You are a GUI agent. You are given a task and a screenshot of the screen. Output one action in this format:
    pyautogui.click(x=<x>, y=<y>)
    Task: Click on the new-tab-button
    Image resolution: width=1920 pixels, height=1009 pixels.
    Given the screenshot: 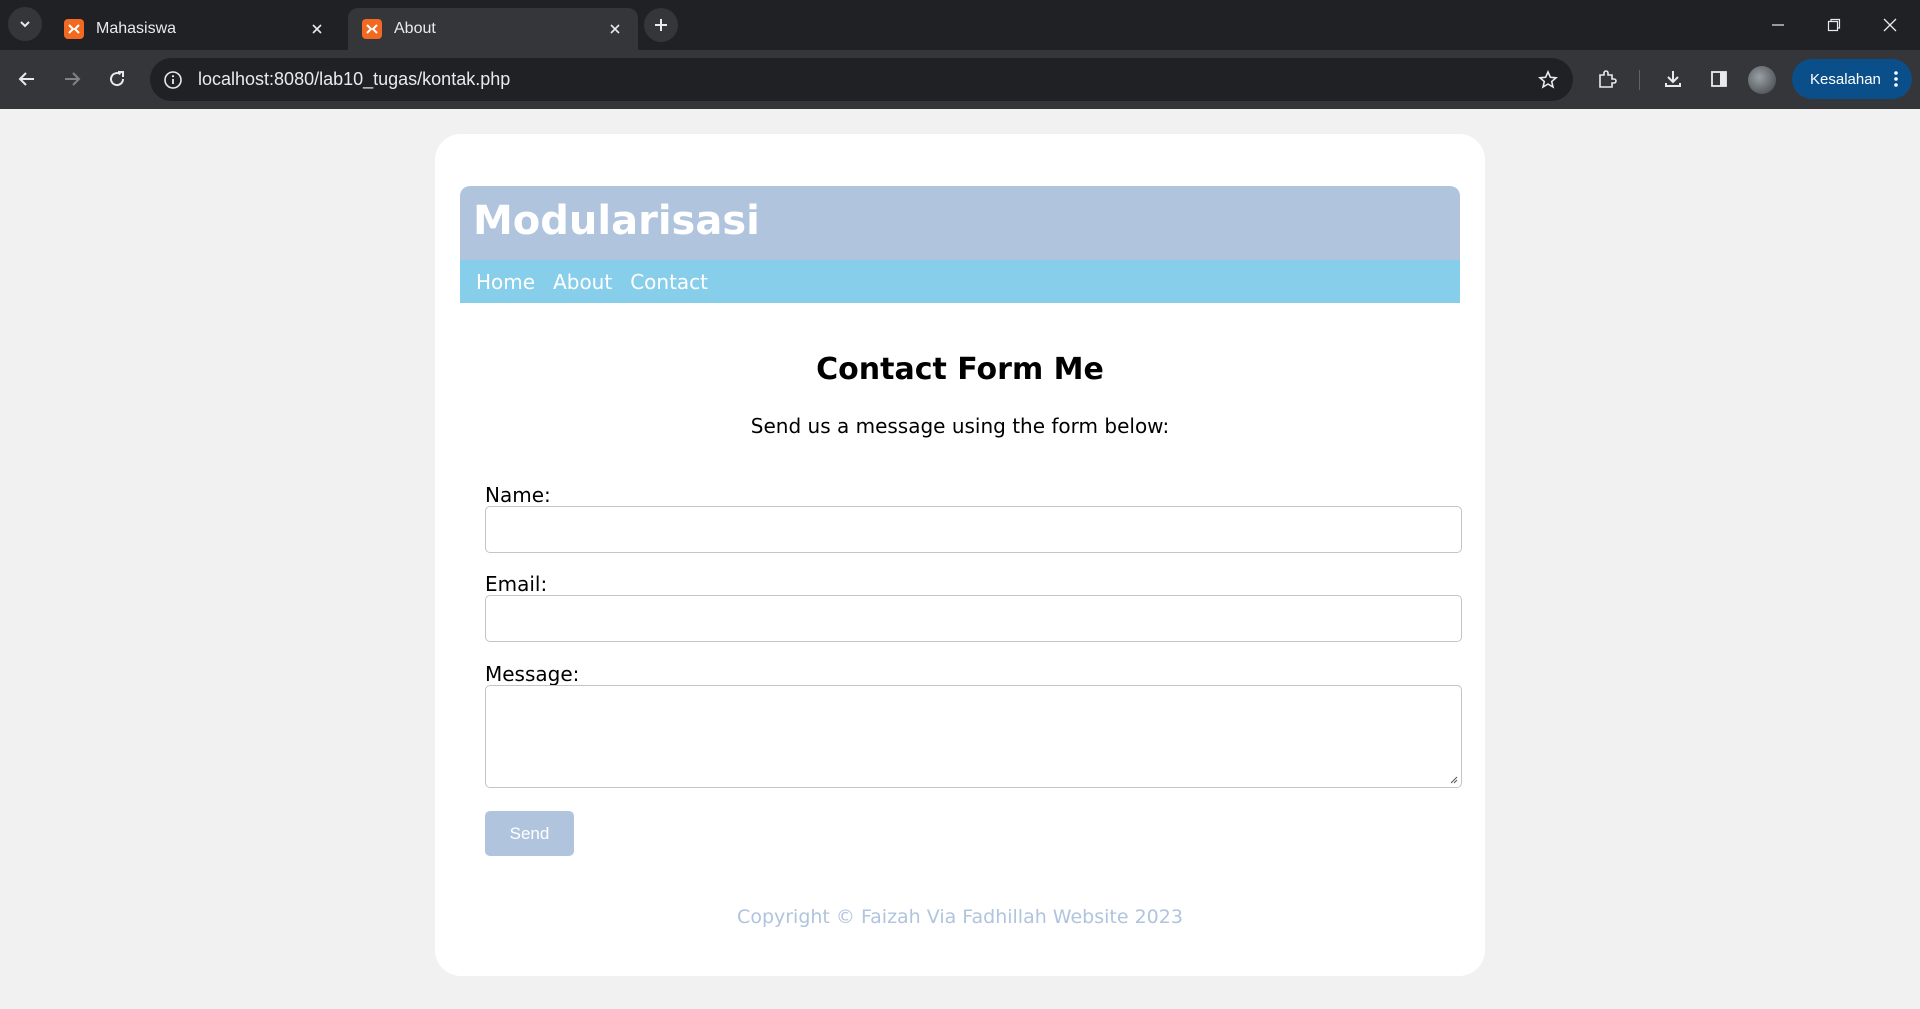 What is the action you would take?
    pyautogui.click(x=661, y=25)
    